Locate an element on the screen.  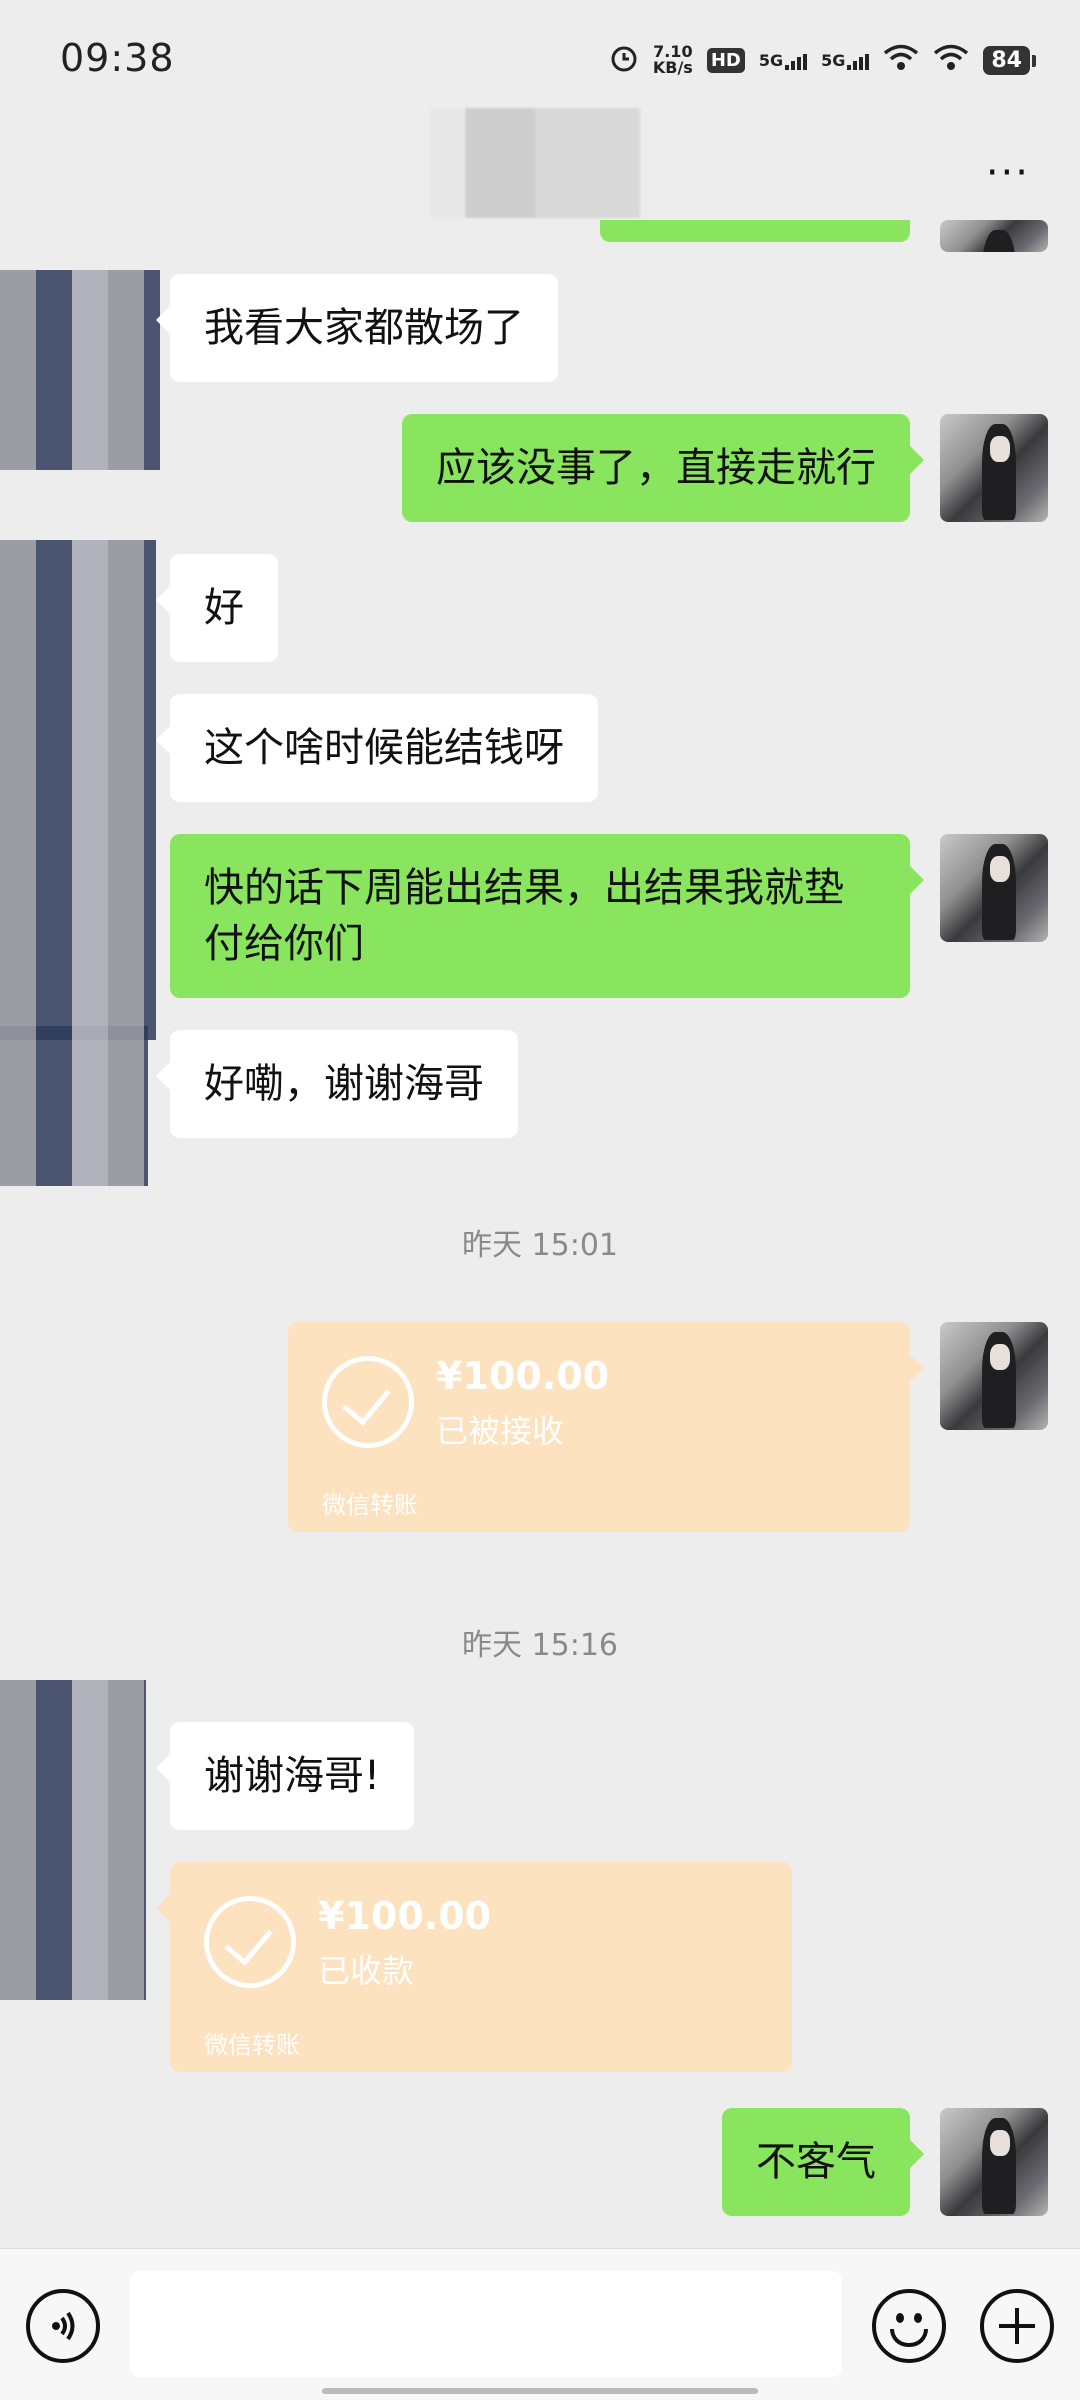
message-bubble-right: 应该没事了，直接走就行 is located at coordinates (663, 468).